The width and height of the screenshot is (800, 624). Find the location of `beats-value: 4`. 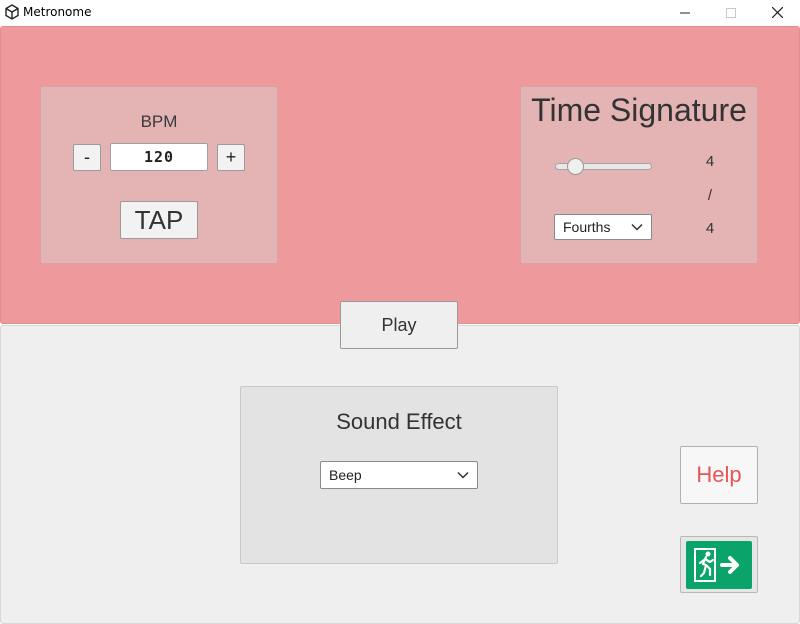

beats-value: 4 is located at coordinates (710, 161).